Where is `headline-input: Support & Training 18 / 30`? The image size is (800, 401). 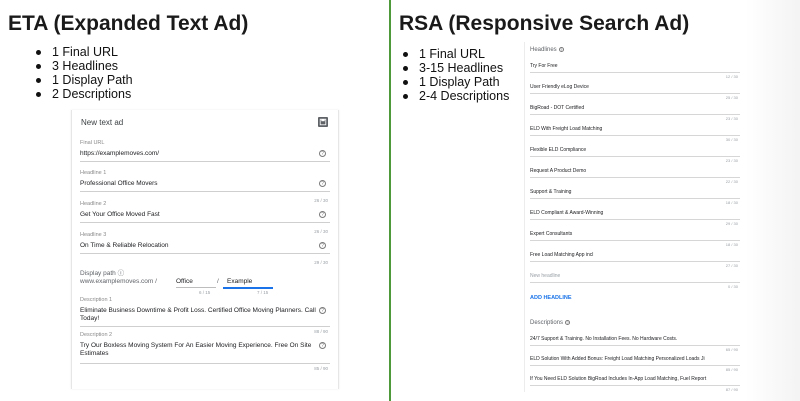 headline-input: Support & Training 18 / 30 is located at coordinates (635, 197).